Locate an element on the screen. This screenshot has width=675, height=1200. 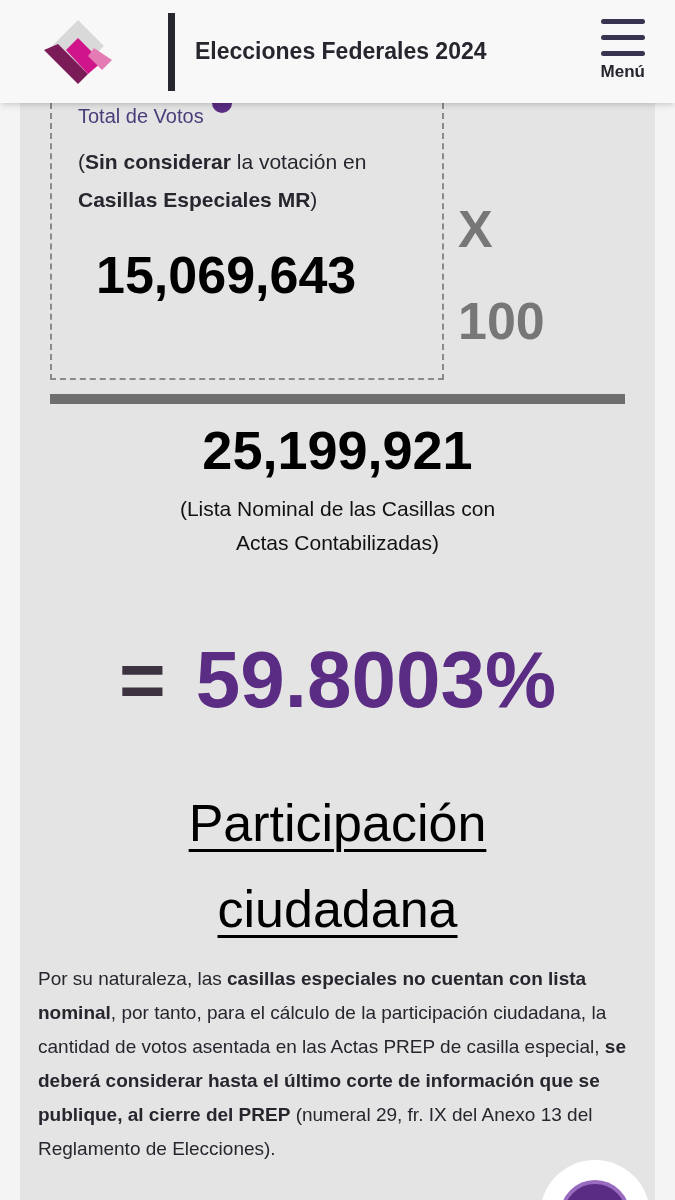
numerator-label: Total de Votos is located at coordinates (141, 116).